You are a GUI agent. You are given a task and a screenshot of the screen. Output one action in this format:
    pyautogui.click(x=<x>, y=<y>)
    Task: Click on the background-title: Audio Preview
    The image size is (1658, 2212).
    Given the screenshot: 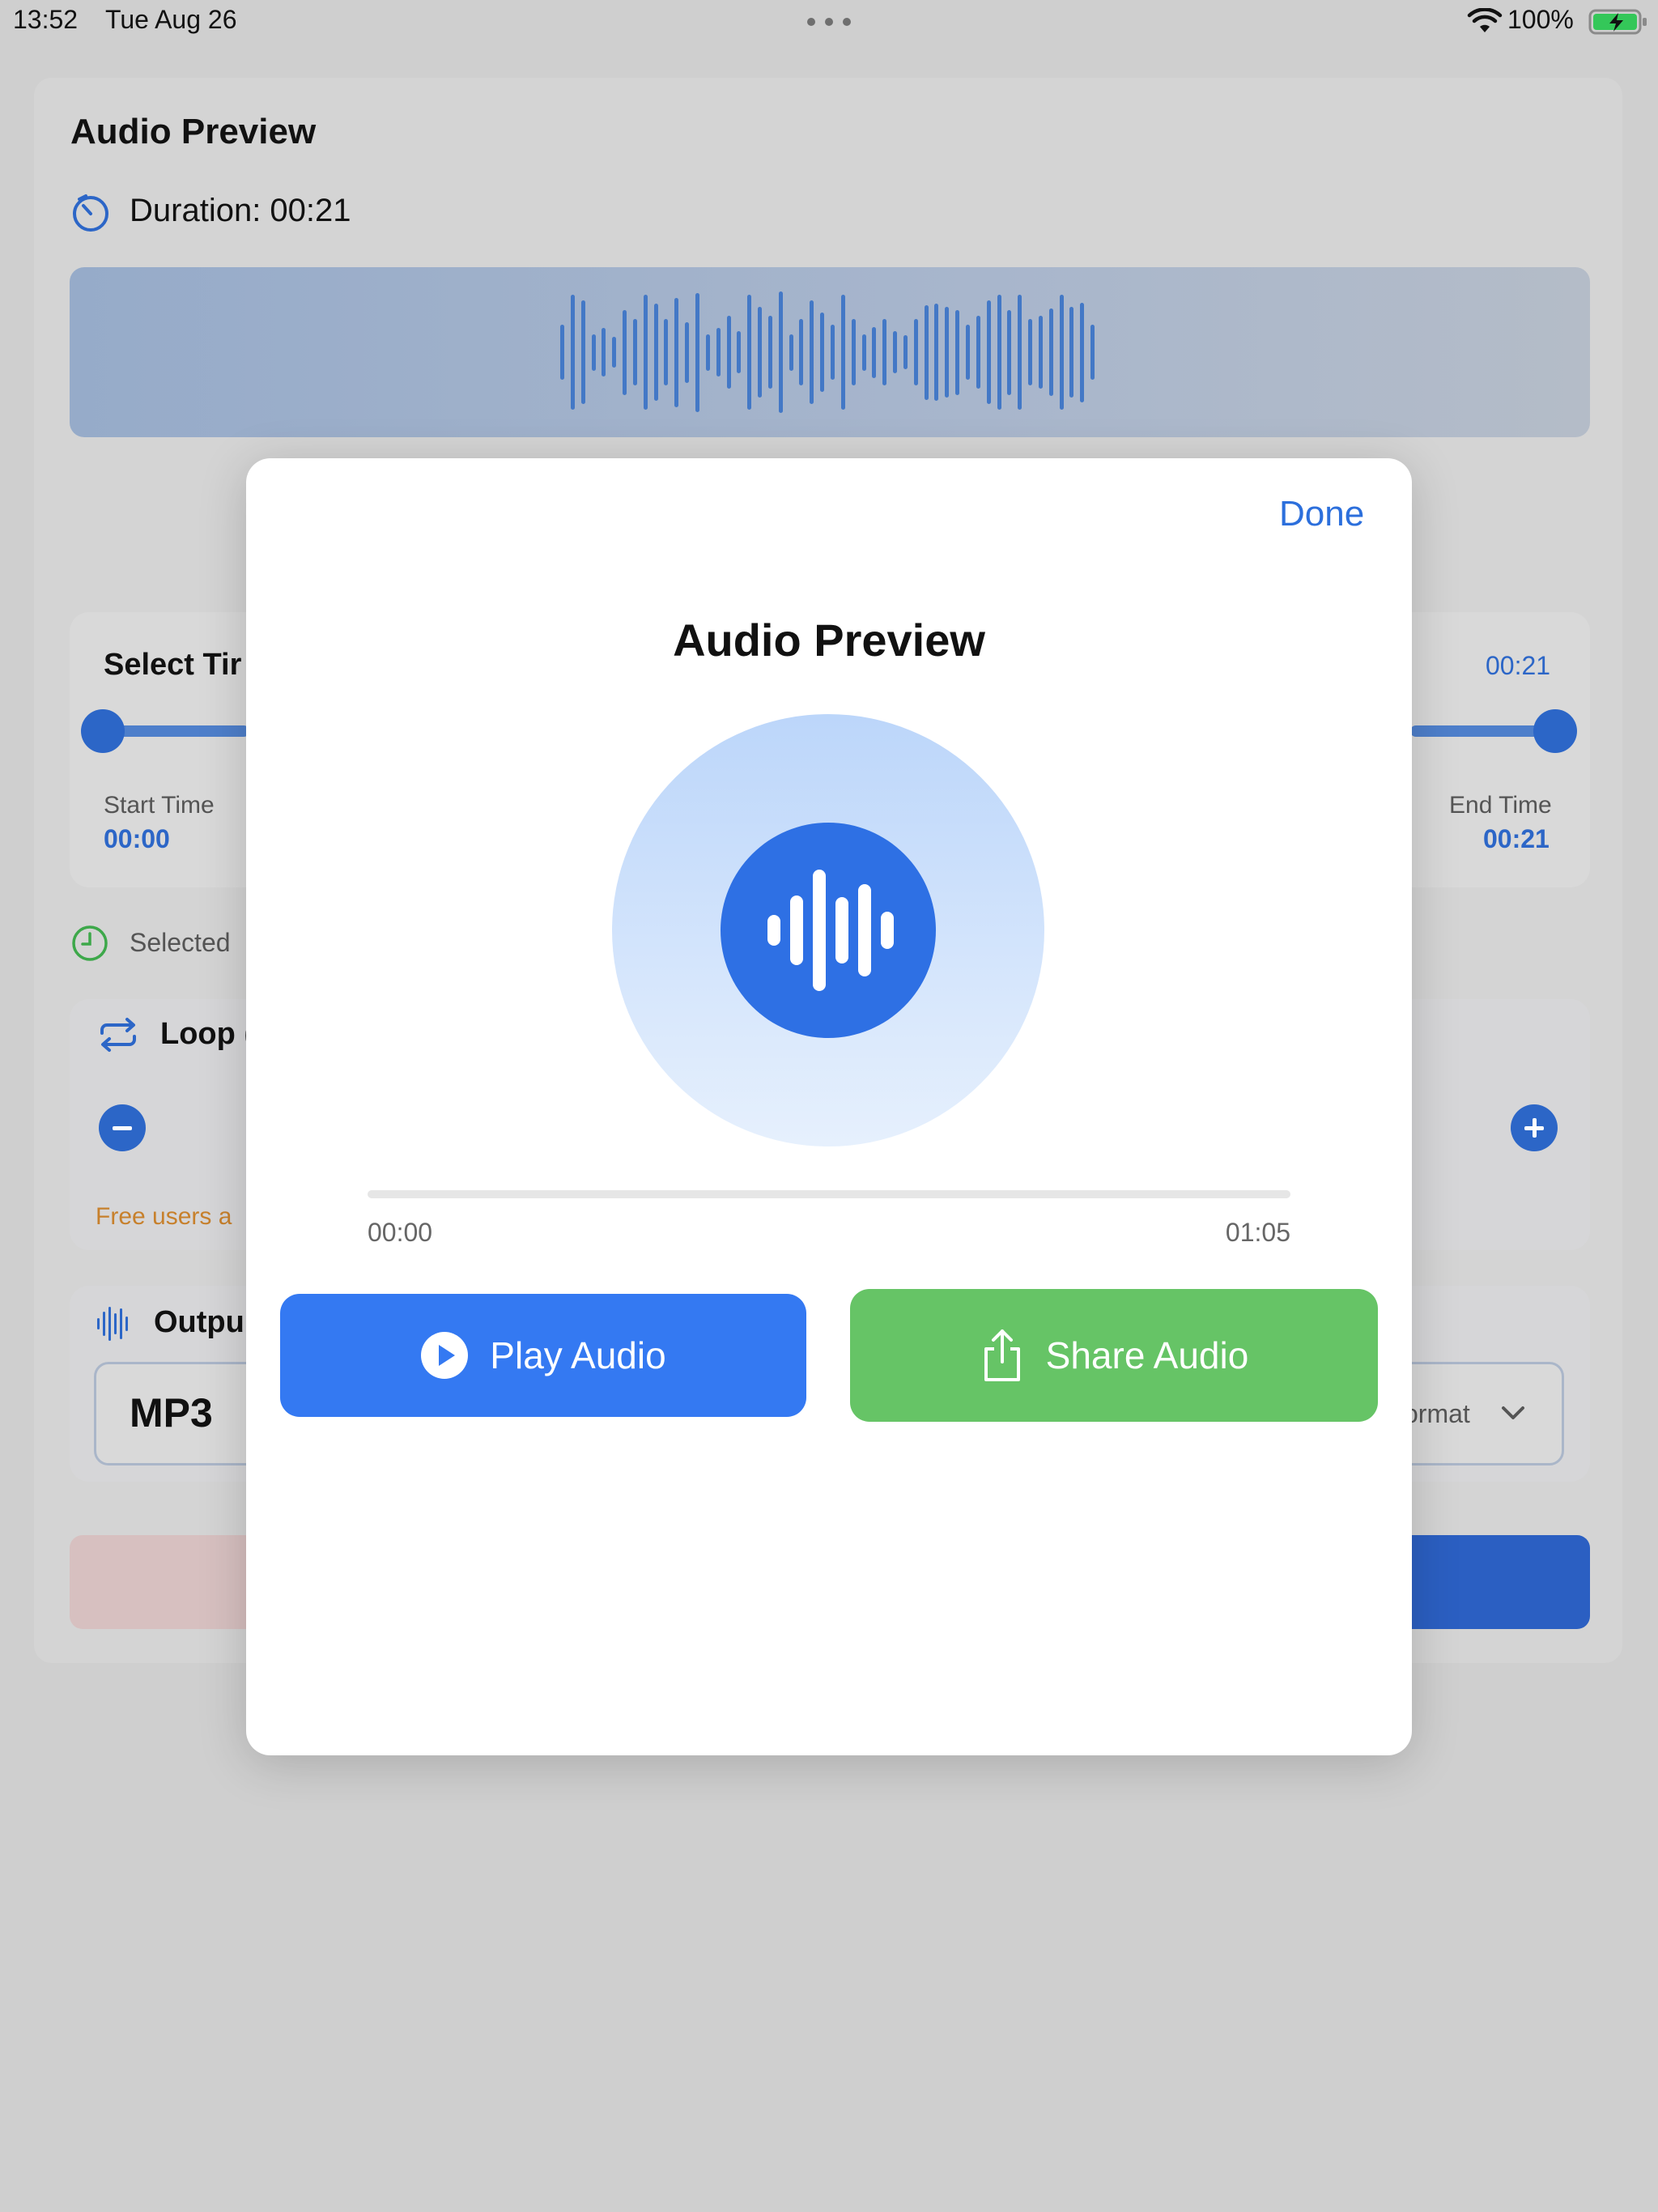 What is the action you would take?
    pyautogui.click(x=193, y=132)
    